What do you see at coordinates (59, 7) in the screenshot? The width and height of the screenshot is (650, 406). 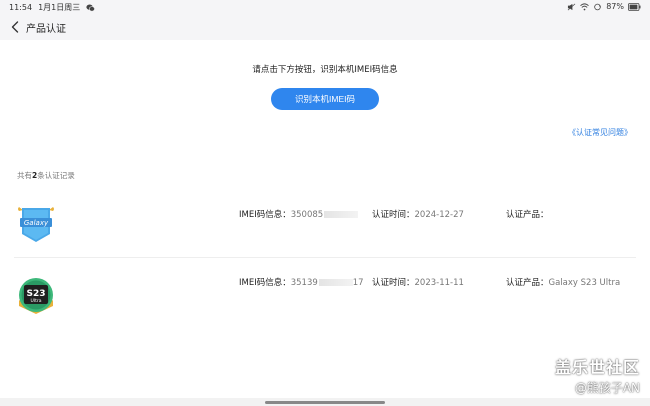 I see `status-date: 1月1日周三` at bounding box center [59, 7].